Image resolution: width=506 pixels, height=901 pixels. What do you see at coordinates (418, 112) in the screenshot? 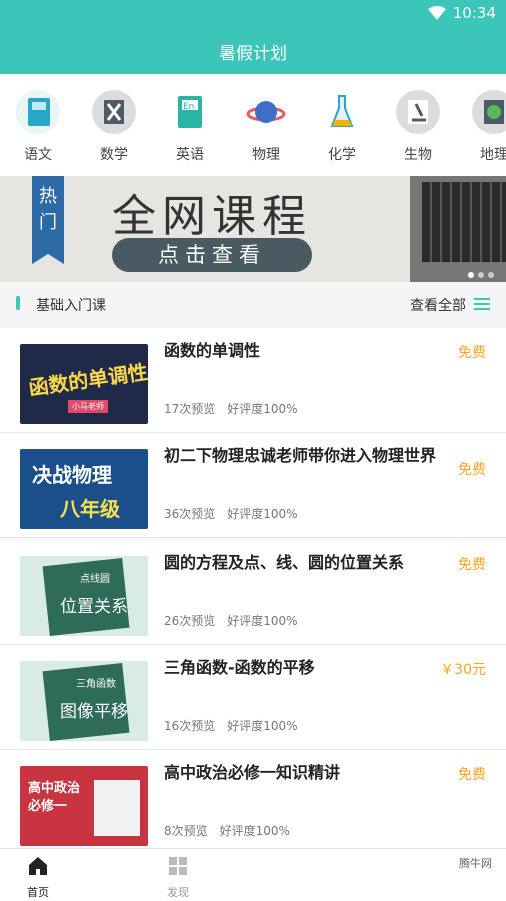
I see `microscope-icon` at bounding box center [418, 112].